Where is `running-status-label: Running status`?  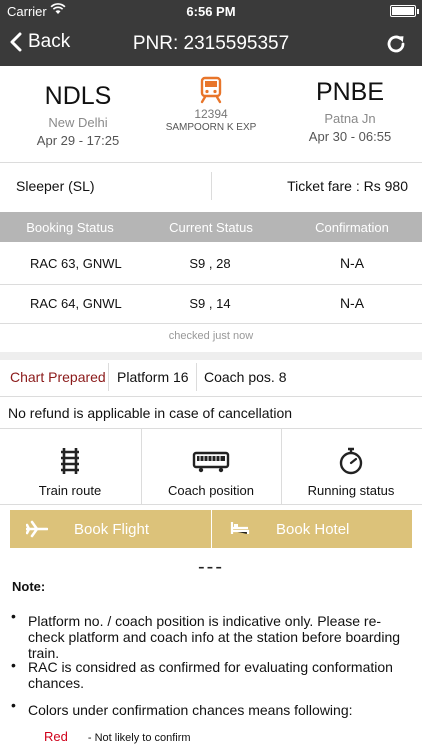 running-status-label: Running status is located at coordinates (351, 490).